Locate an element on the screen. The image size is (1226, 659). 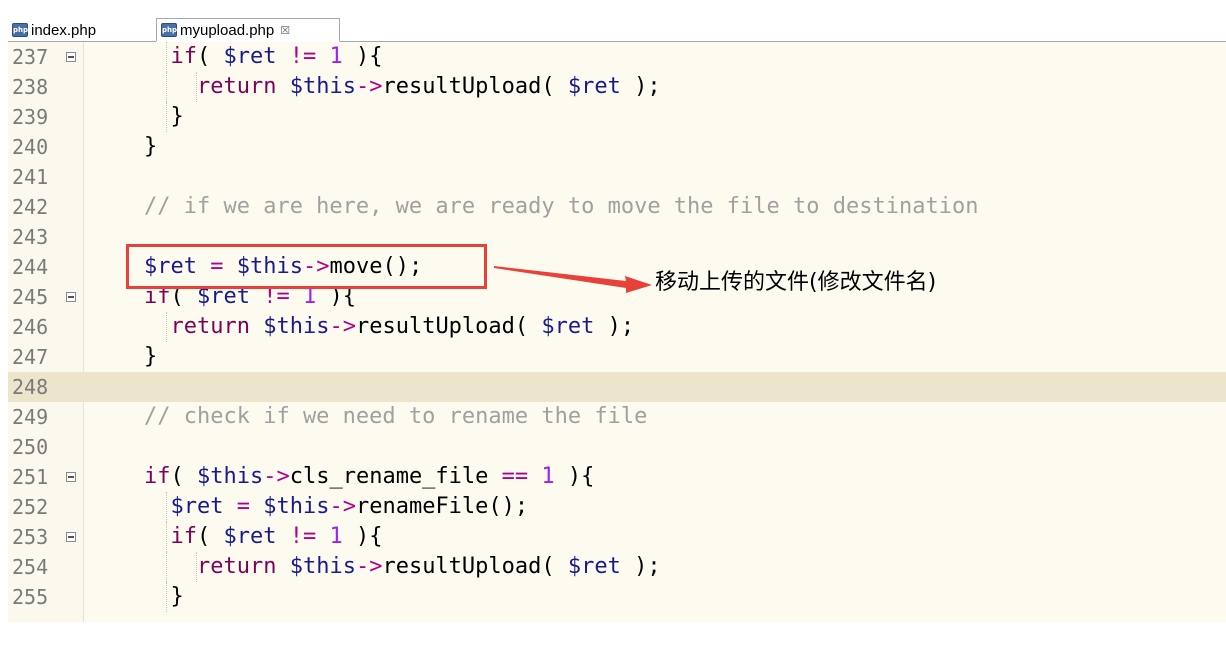
code-line: 250 is located at coordinates (617, 447).